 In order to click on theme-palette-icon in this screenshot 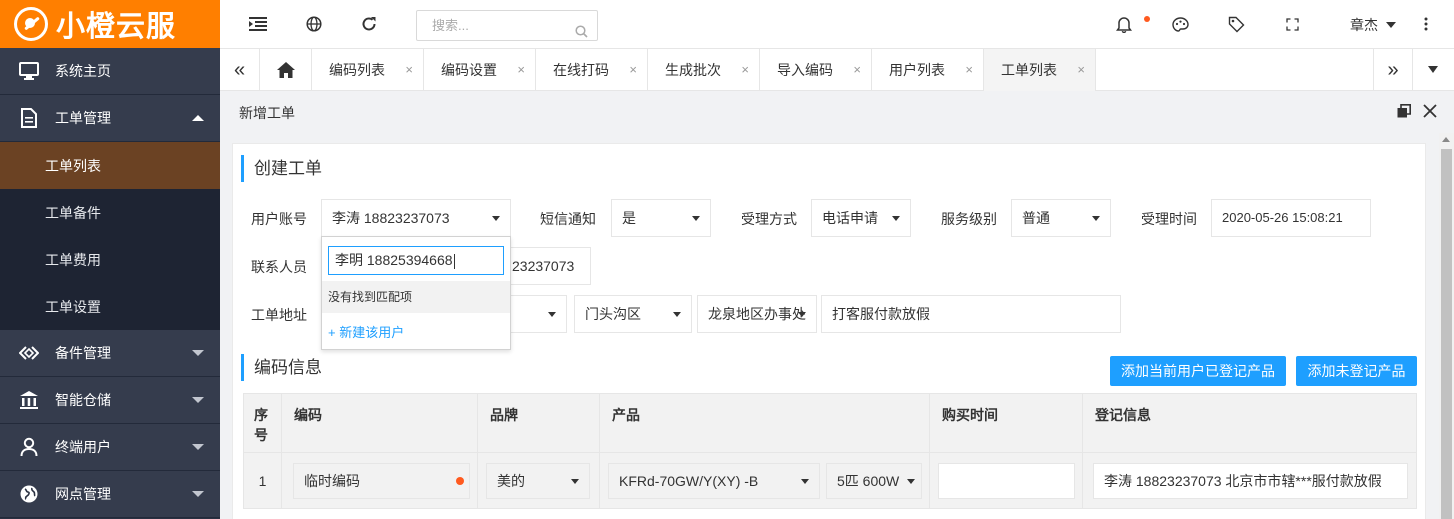, I will do `click(1180, 24)`.